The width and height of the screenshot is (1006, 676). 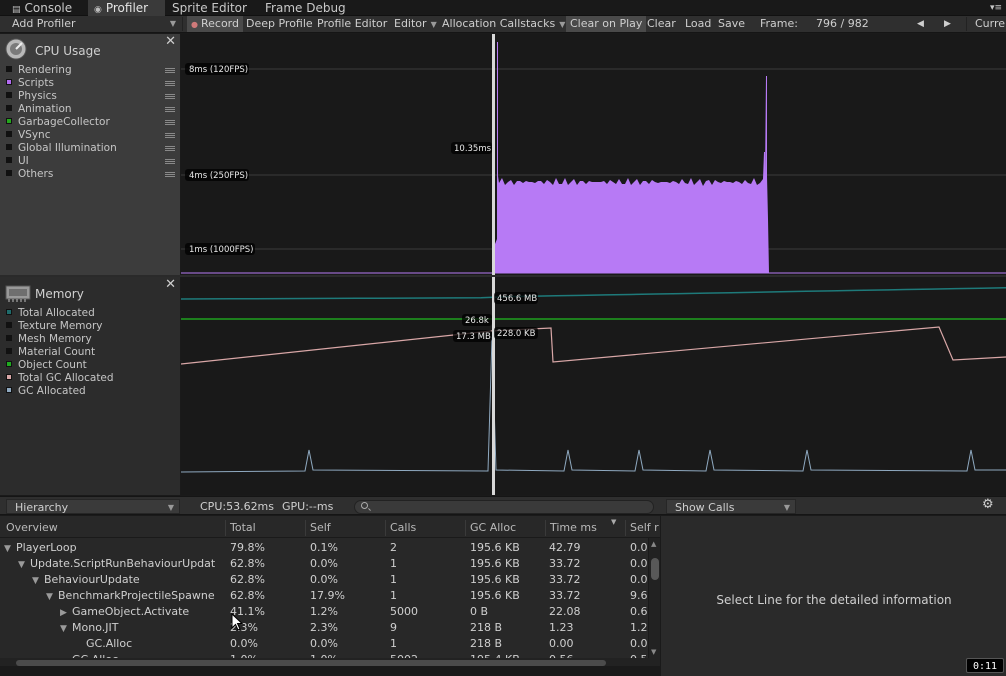 What do you see at coordinates (215, 24) in the screenshot?
I see `record-button: ● Record` at bounding box center [215, 24].